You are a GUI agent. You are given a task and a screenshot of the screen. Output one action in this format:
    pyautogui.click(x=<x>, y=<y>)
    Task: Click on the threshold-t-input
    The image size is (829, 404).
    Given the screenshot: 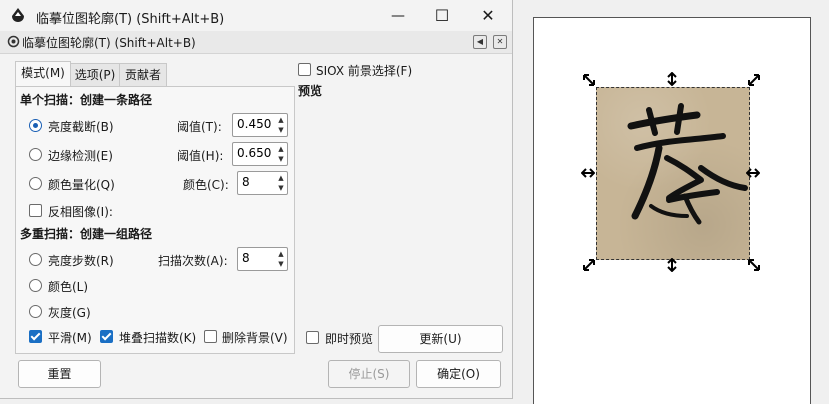 What is the action you would take?
    pyautogui.click(x=255, y=124)
    